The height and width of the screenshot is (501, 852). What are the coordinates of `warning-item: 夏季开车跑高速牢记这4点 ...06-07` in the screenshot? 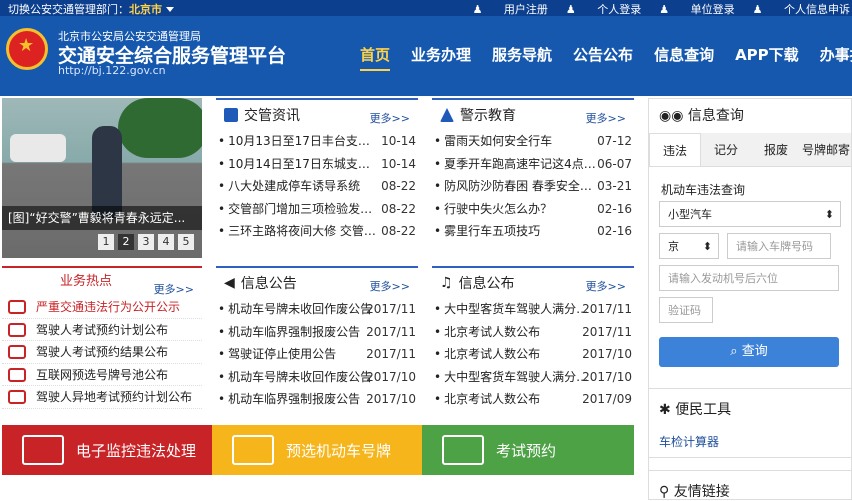 It's located at (533, 164).